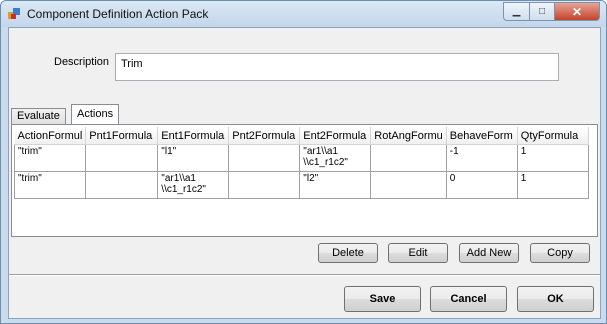 The image size is (607, 324). I want to click on grid-cell: "l1", so click(193, 158).